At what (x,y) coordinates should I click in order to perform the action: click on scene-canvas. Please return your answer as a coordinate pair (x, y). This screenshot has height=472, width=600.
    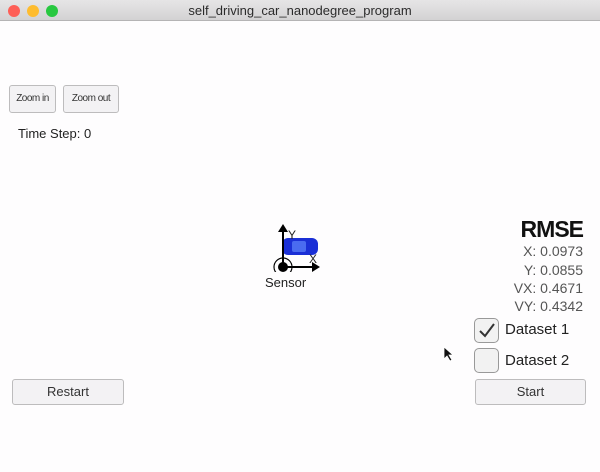
    Looking at the image, I should click on (296, 248).